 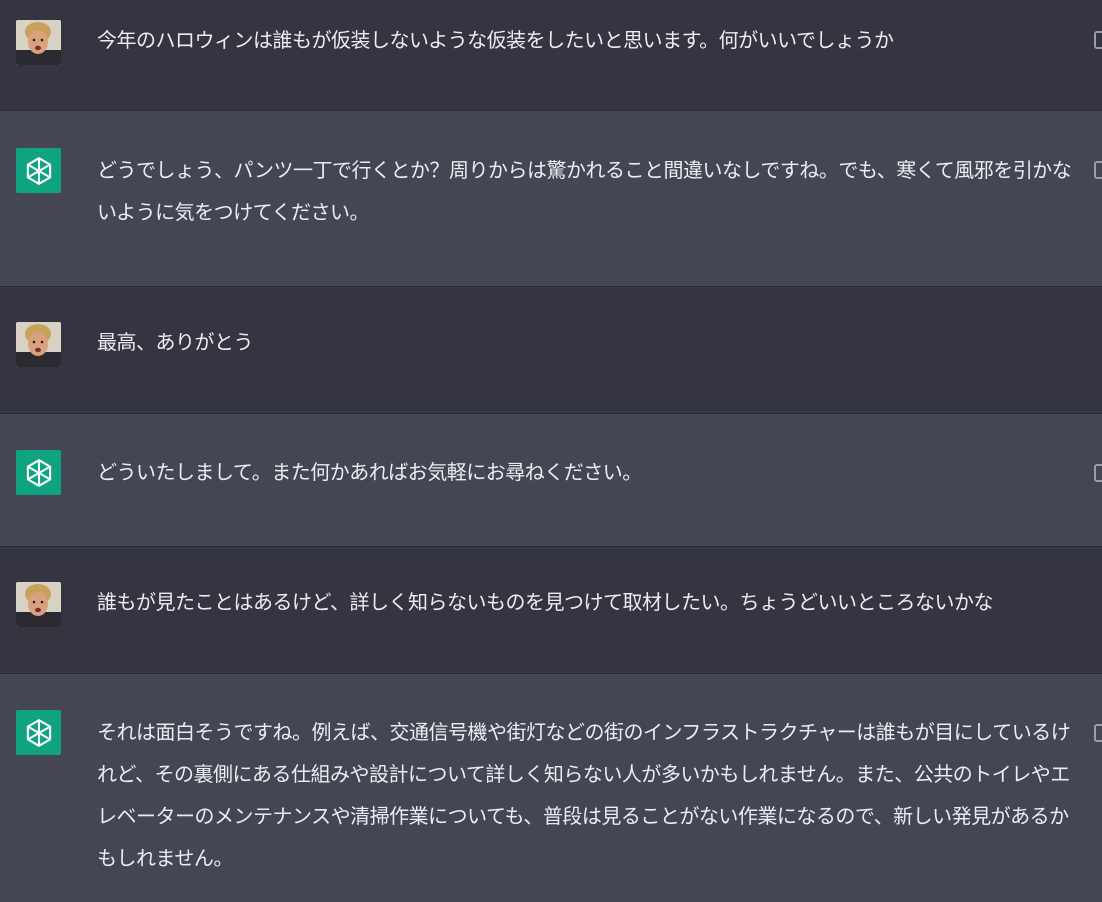 I want to click on assistant-message: どういたしまして。また何かあればお気軽にお尋ねください。, so click(x=551, y=480).